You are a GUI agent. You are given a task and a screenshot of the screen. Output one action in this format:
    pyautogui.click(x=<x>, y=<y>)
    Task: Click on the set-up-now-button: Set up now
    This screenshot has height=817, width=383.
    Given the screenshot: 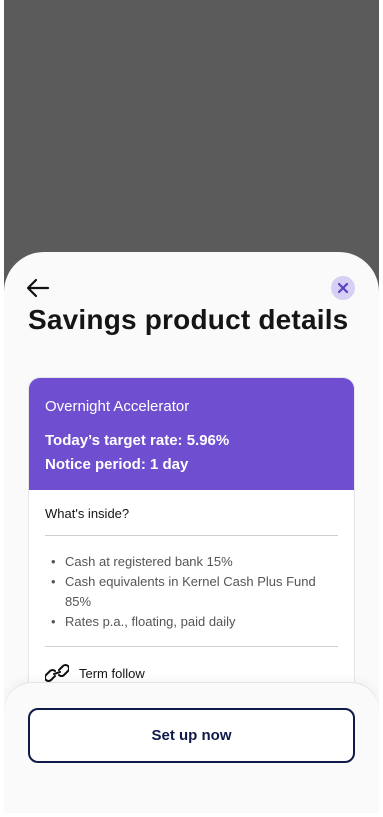 What is the action you would take?
    pyautogui.click(x=191, y=735)
    